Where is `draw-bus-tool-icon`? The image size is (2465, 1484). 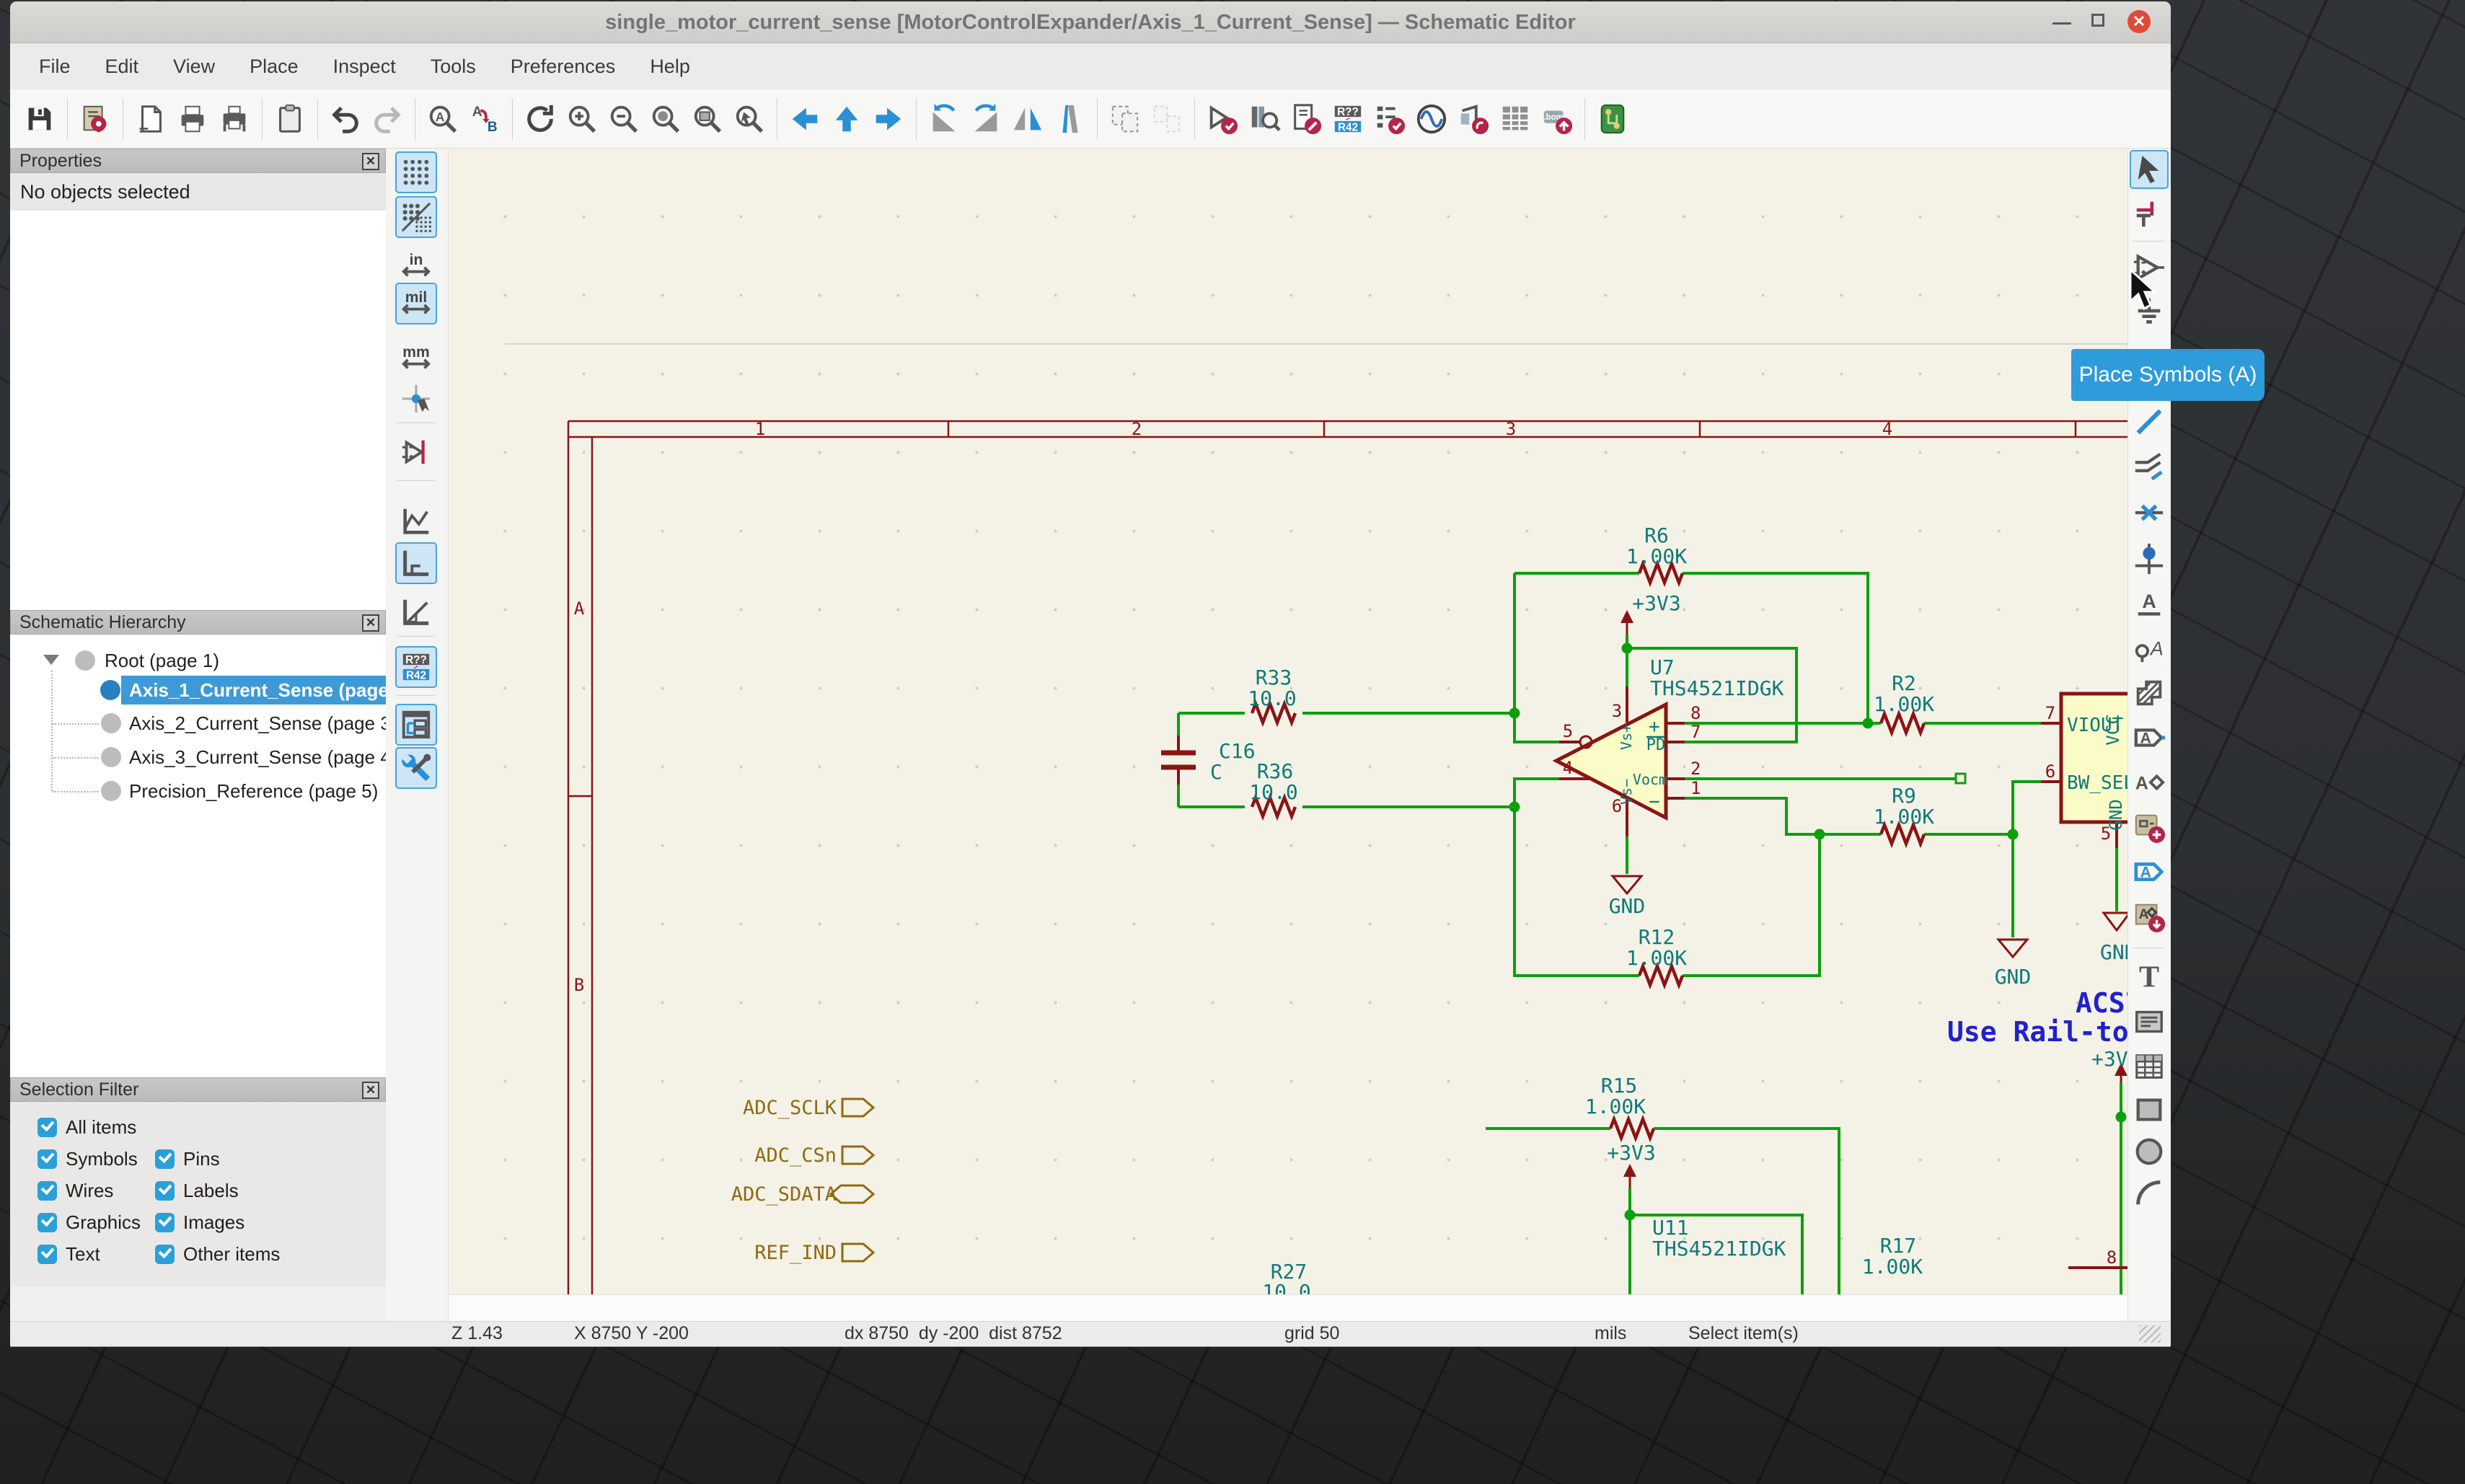 draw-bus-tool-icon is located at coordinates (2149, 467).